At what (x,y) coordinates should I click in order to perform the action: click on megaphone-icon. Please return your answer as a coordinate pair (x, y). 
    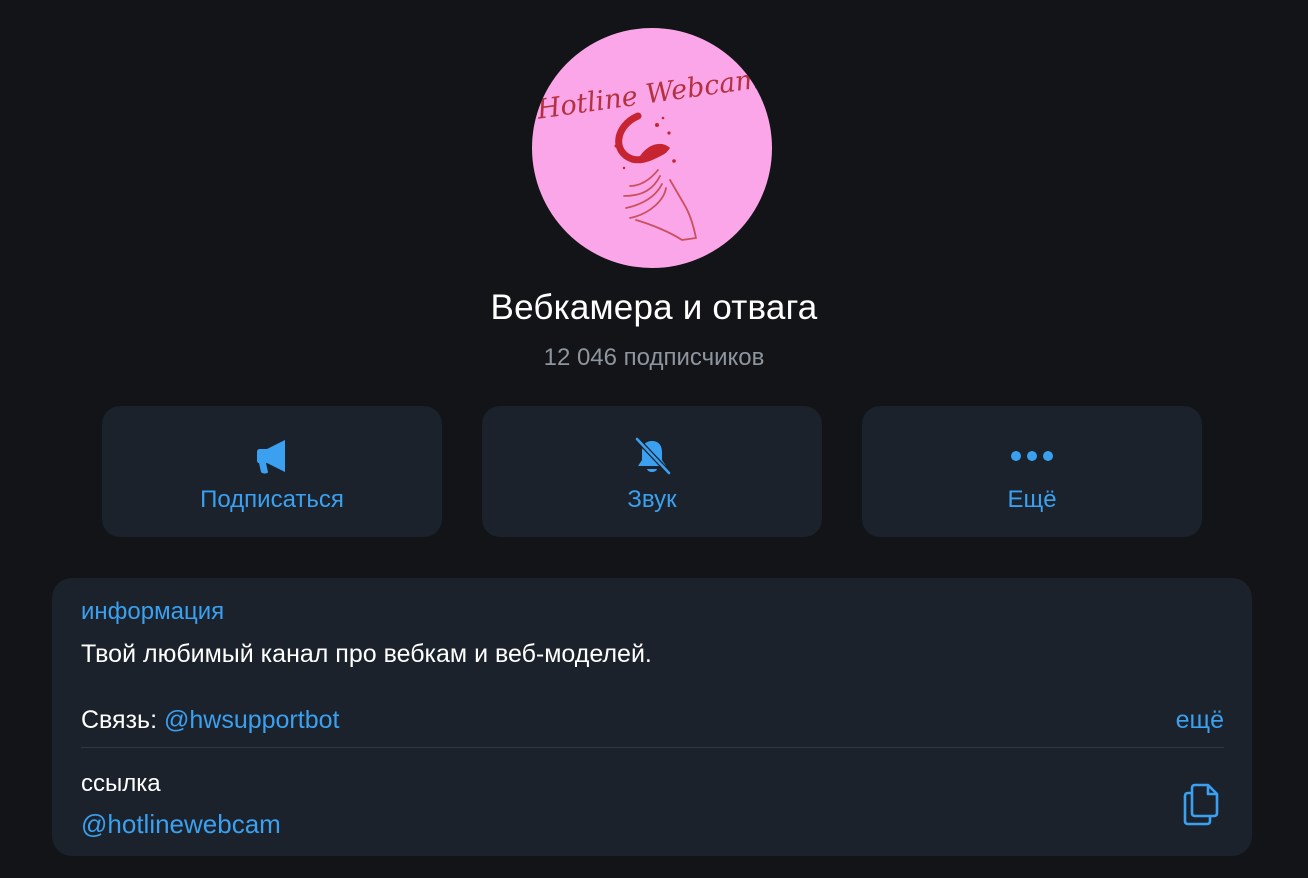
    Looking at the image, I should click on (272, 456).